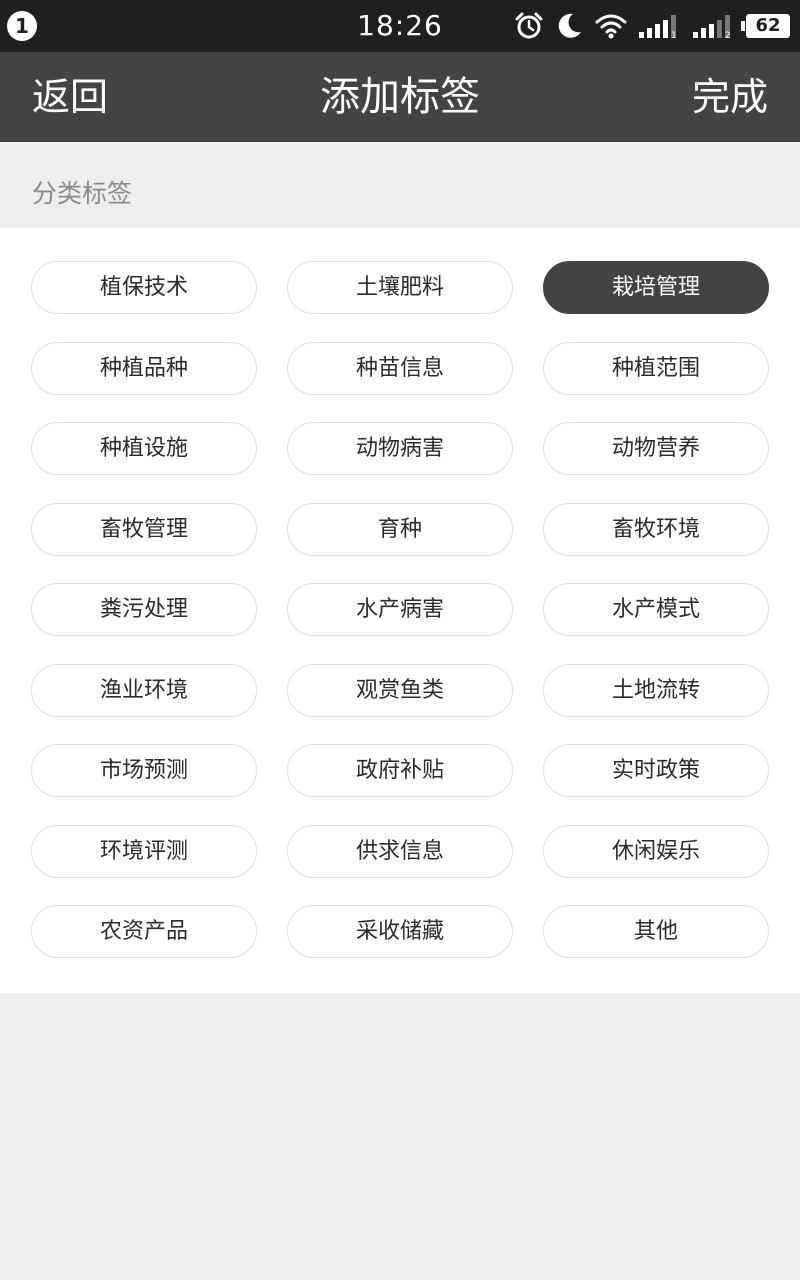  I want to click on signal-1-label: 1, so click(674, 35).